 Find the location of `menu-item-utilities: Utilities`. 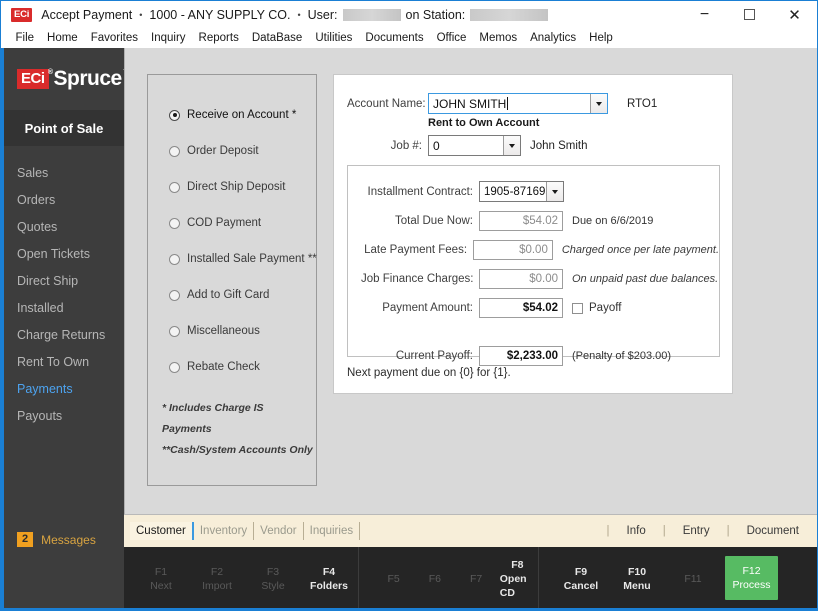

menu-item-utilities: Utilities is located at coordinates (334, 38).